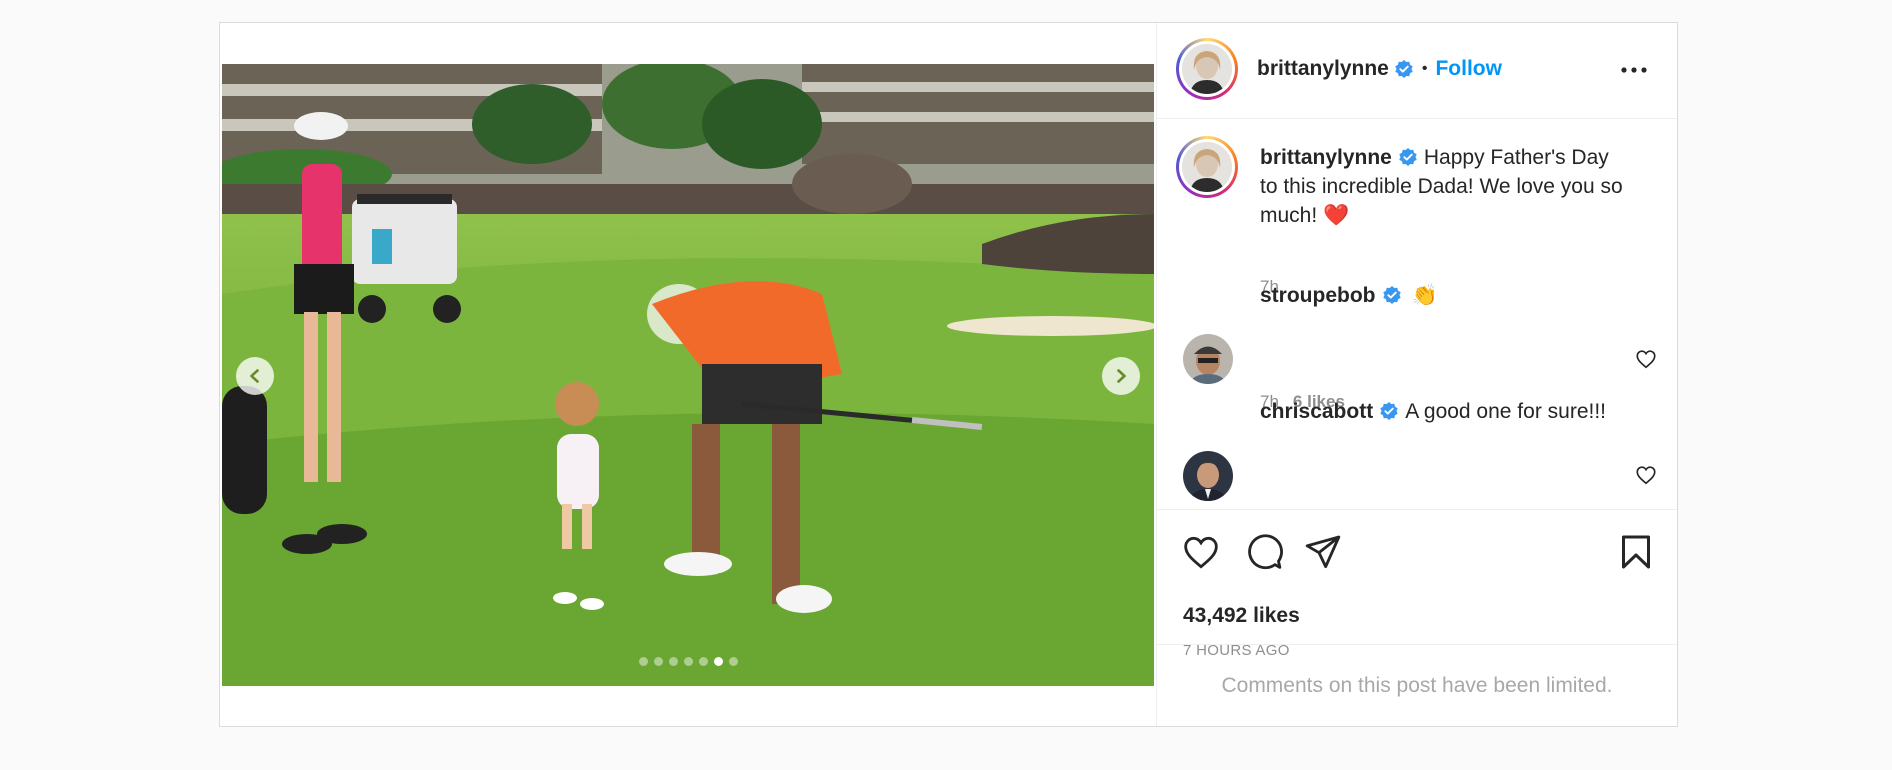 Image resolution: width=1892 pixels, height=770 pixels. Describe the element at coordinates (1424, 295) in the screenshot. I see `comment-text: 👏` at that location.